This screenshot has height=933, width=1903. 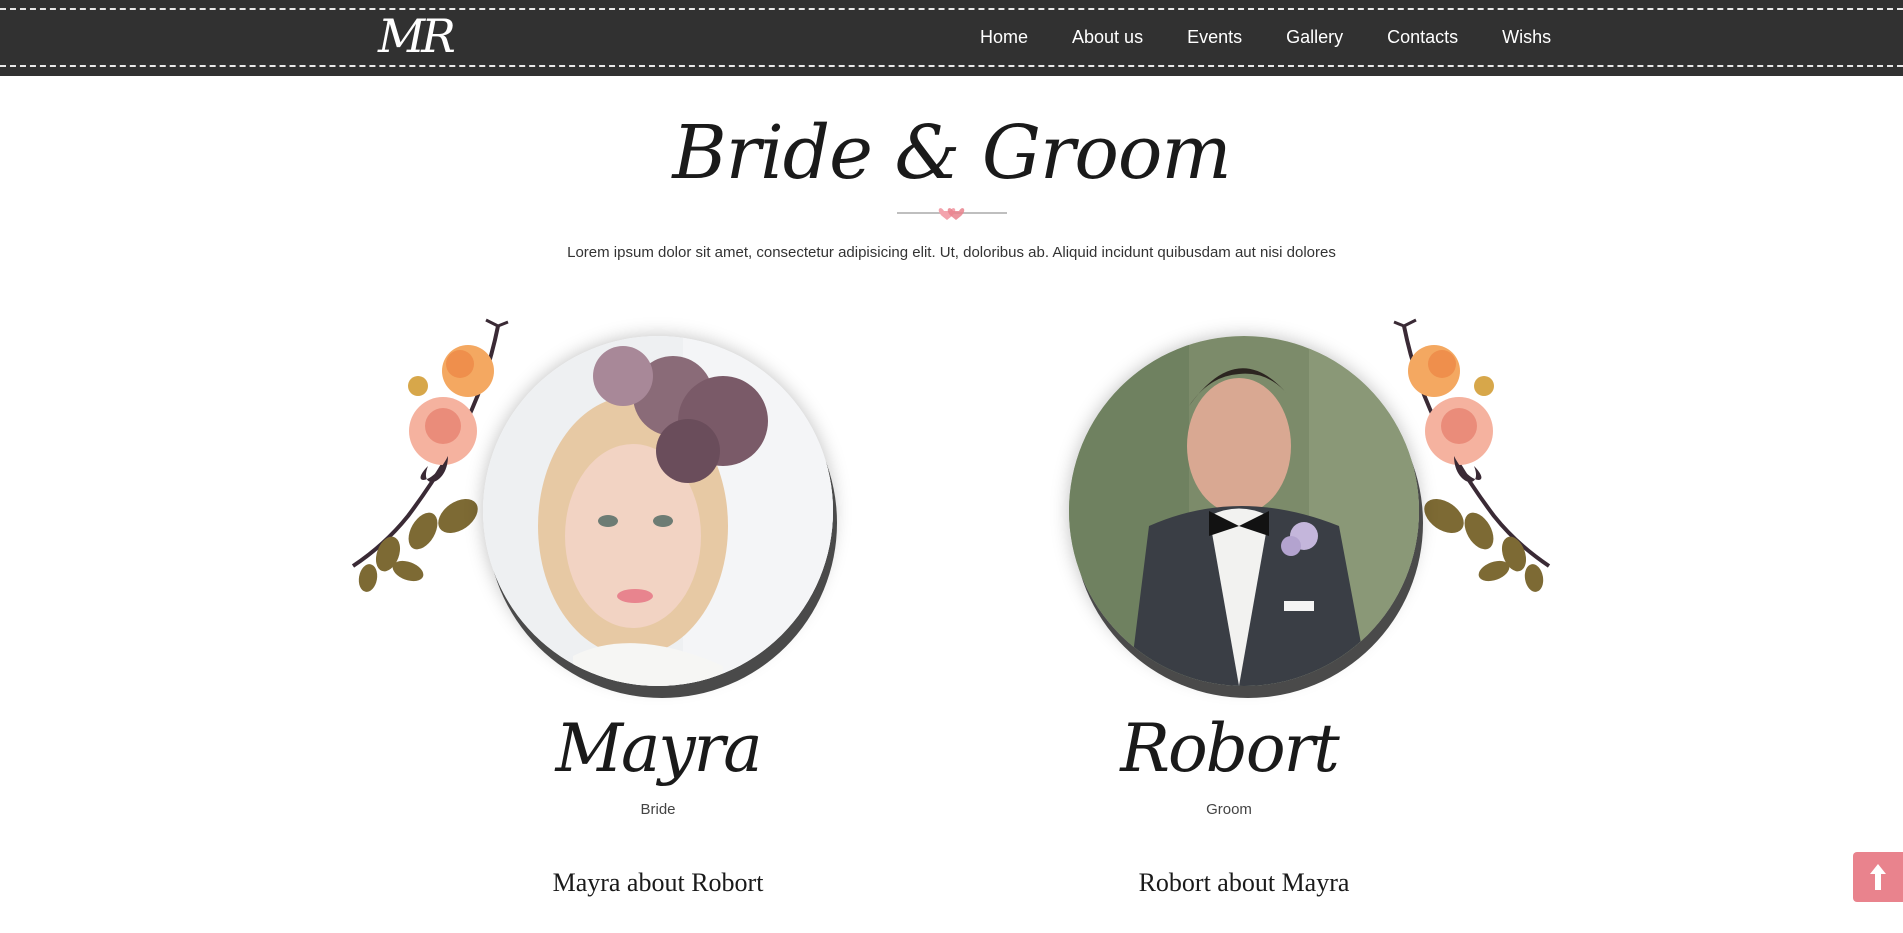 I want to click on nav-home: Home, so click(x=1004, y=37).